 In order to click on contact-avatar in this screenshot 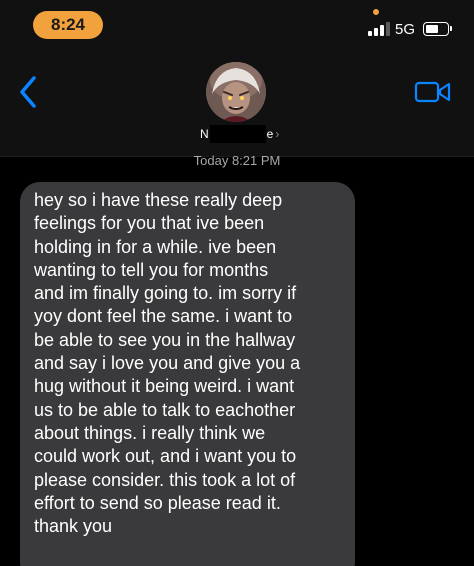, I will do `click(236, 92)`.